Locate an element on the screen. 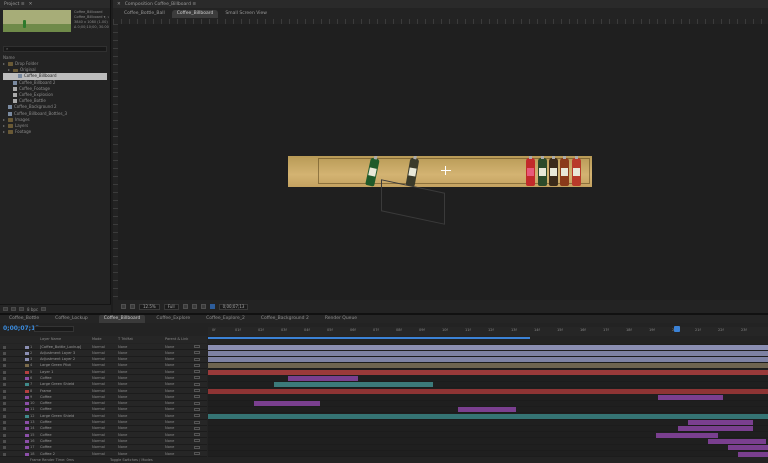 The image size is (768, 463). col-parent: Parent & Link is located at coordinates (176, 339).